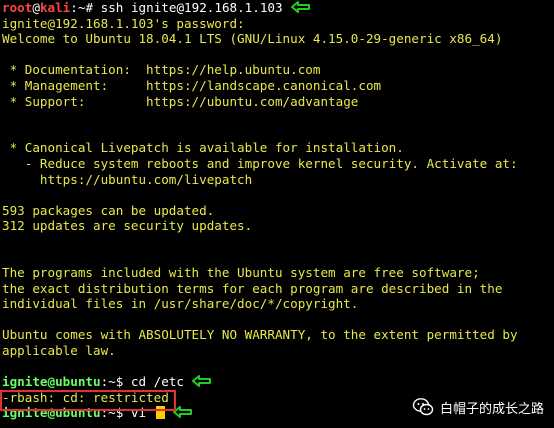 Image resolution: width=554 pixels, height=428 pixels. I want to click on documentation-line: * Documentation: https://help.ubuntu.com, so click(161, 70).